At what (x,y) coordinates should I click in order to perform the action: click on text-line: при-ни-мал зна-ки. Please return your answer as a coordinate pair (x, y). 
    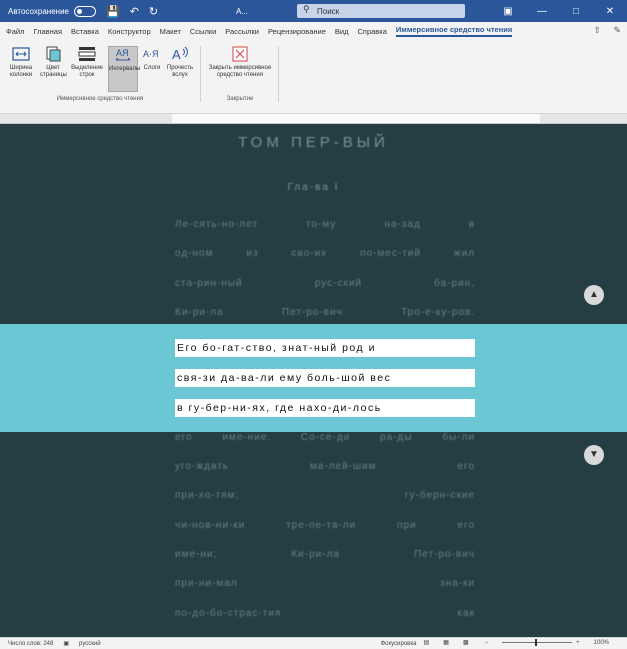
    Looking at the image, I should click on (325, 583).